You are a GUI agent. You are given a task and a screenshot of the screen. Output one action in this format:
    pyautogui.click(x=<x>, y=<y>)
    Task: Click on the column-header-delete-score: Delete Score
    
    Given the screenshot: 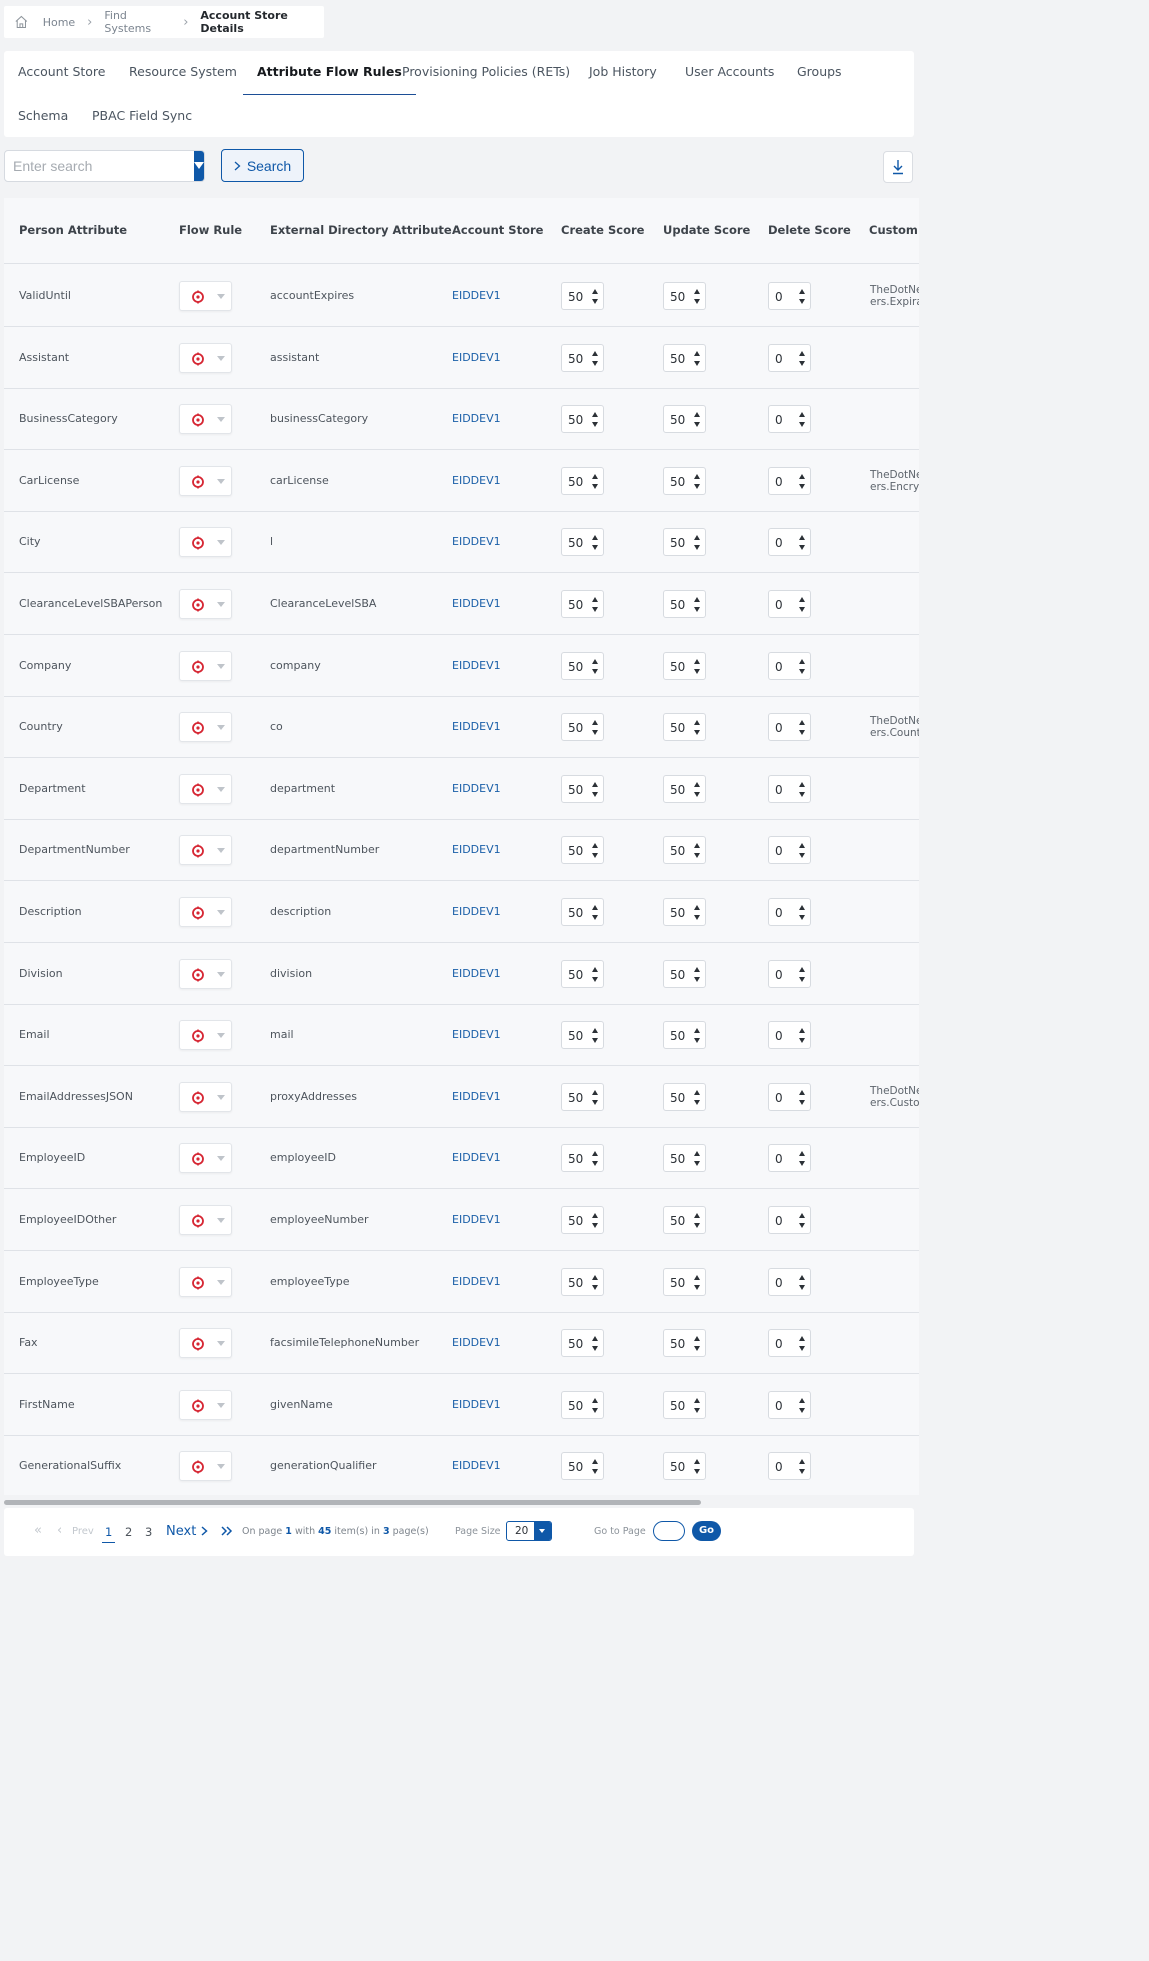 What is the action you would take?
    pyautogui.click(x=809, y=230)
    